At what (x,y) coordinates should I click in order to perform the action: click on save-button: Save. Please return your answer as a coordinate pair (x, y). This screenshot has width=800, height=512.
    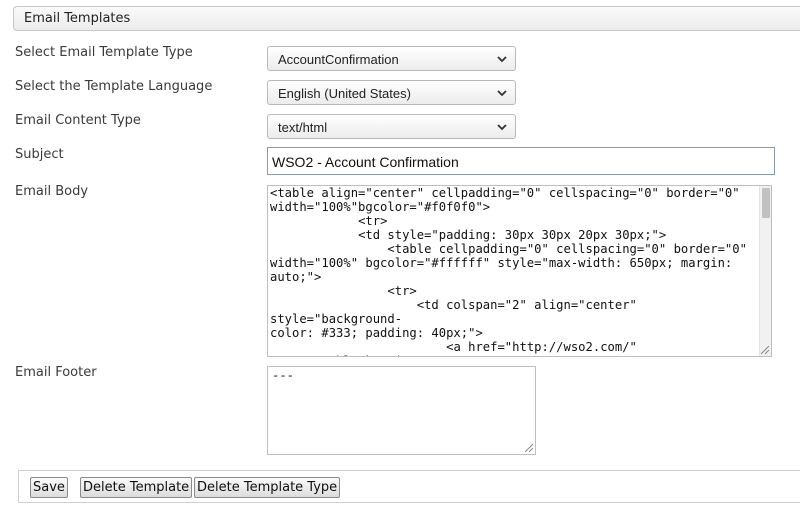
    Looking at the image, I should click on (49, 487).